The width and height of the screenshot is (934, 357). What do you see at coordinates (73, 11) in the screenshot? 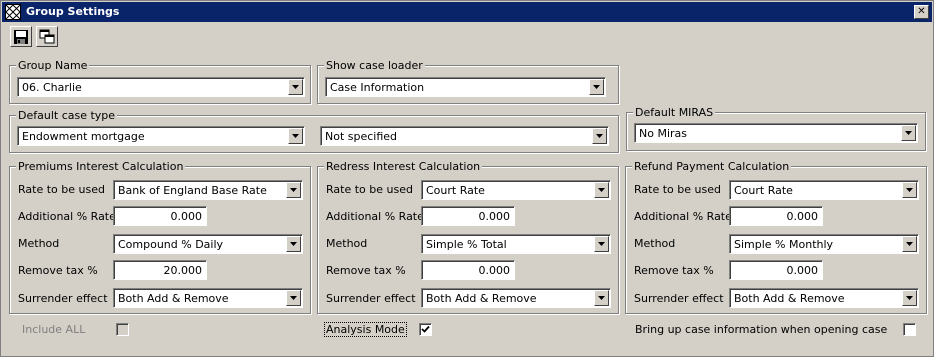
I see `window-title: Group Settings` at bounding box center [73, 11].